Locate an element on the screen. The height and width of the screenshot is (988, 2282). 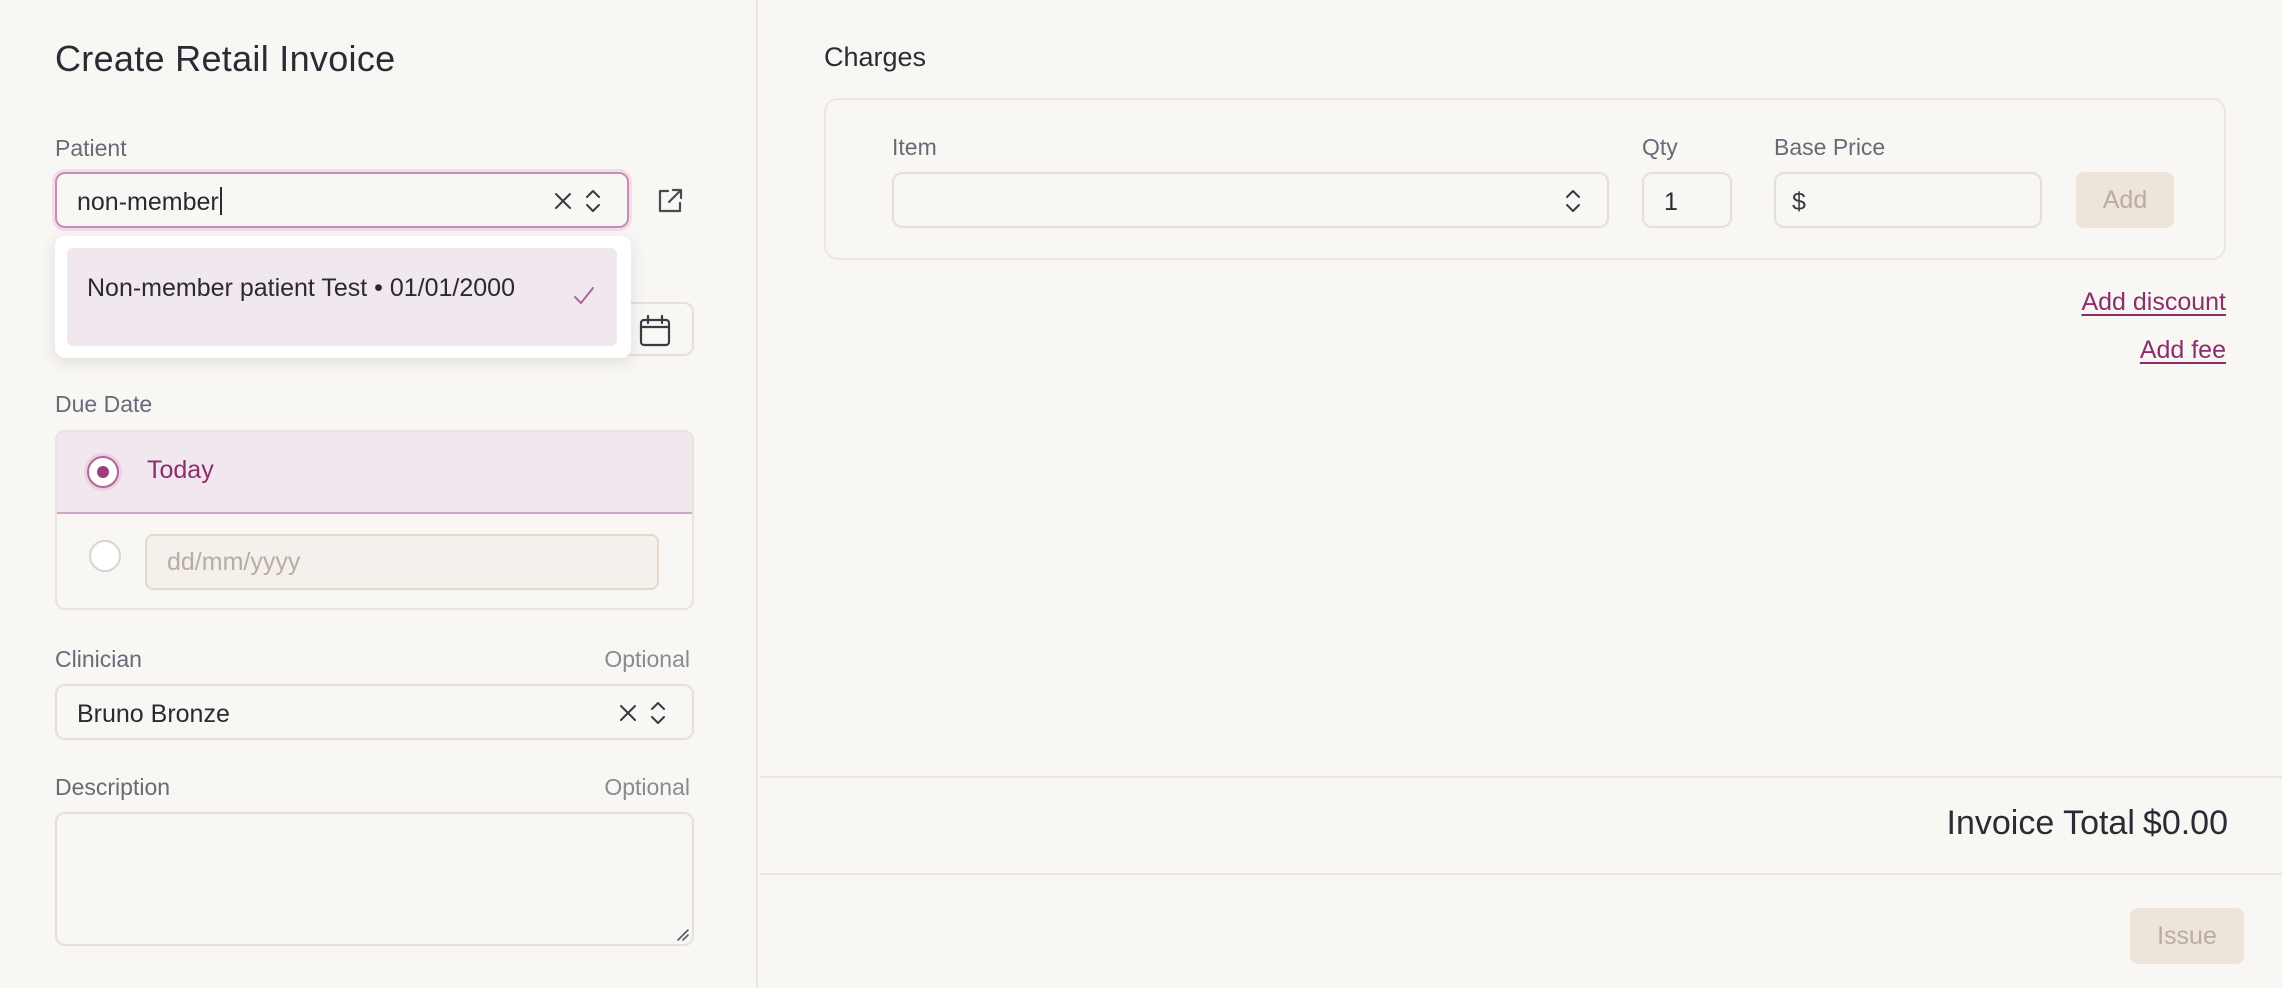
page-title: Create Retail Invoice is located at coordinates (225, 58).